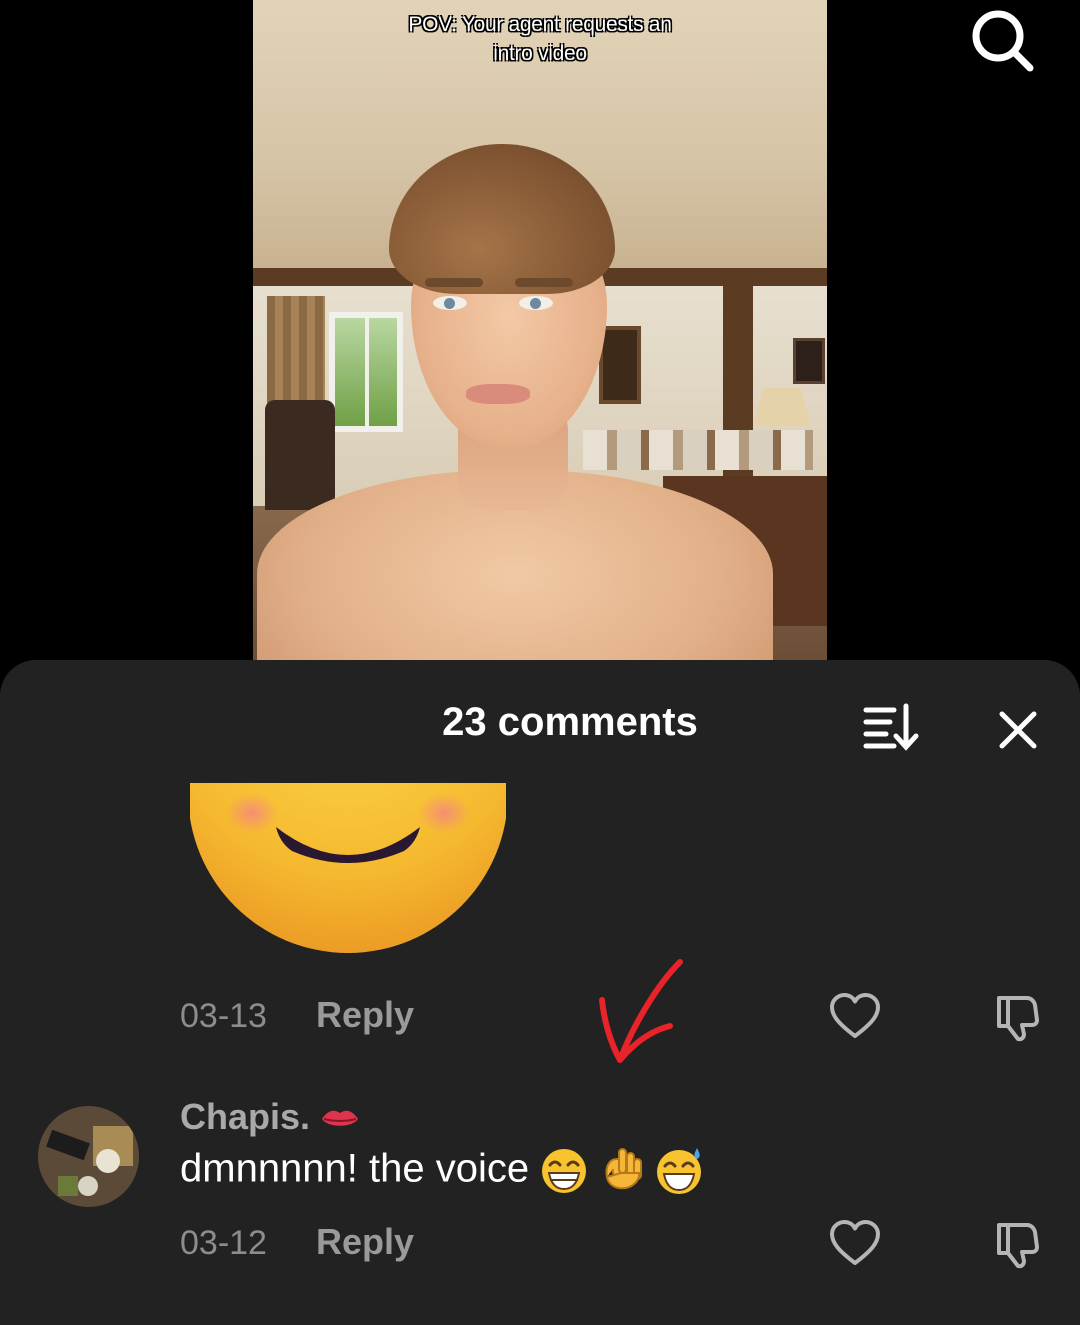 Image resolution: width=1080 pixels, height=1325 pixels. Describe the element at coordinates (223, 1016) in the screenshot. I see `comment-date: 03-13` at that location.